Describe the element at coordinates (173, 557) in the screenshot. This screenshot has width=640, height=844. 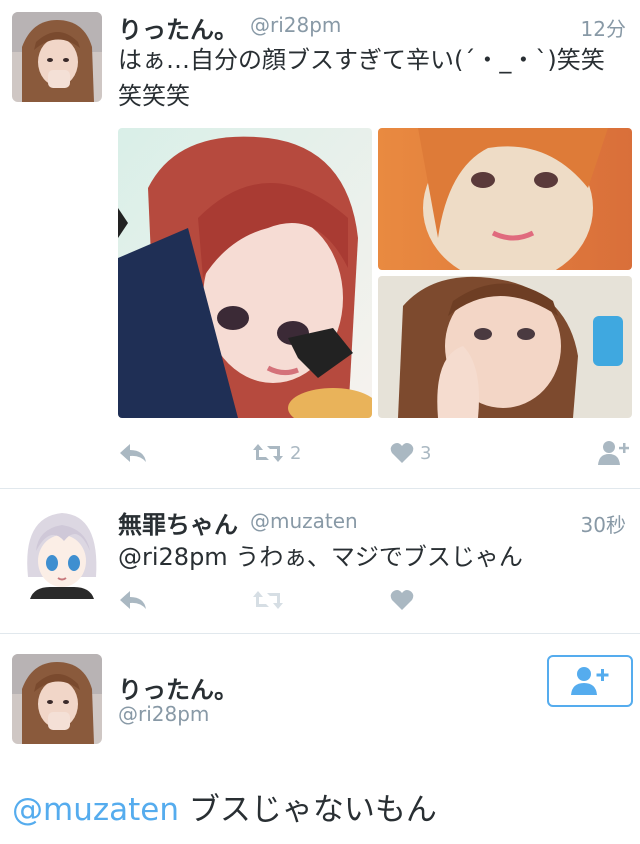
I see `mention-link: @ri28pm` at that location.